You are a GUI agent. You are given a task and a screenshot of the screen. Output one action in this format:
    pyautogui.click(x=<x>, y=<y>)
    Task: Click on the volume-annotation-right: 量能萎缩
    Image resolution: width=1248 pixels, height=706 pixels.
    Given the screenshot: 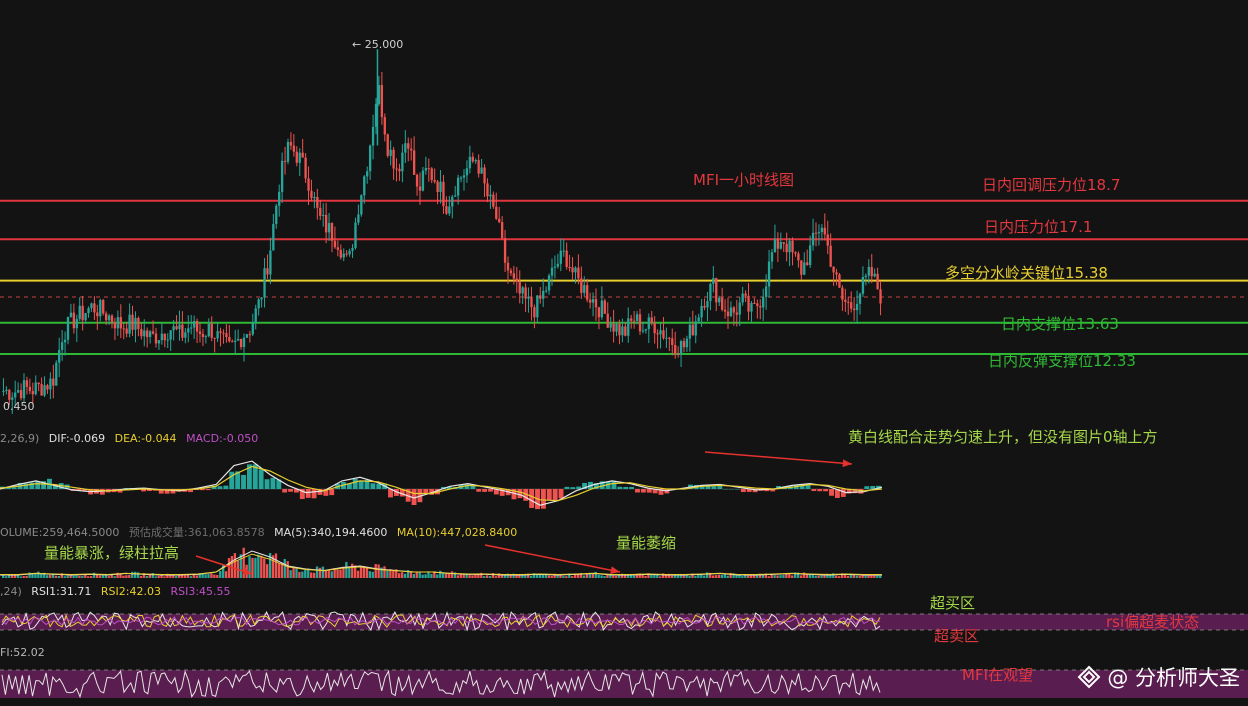 What is the action you would take?
    pyautogui.click(x=646, y=543)
    